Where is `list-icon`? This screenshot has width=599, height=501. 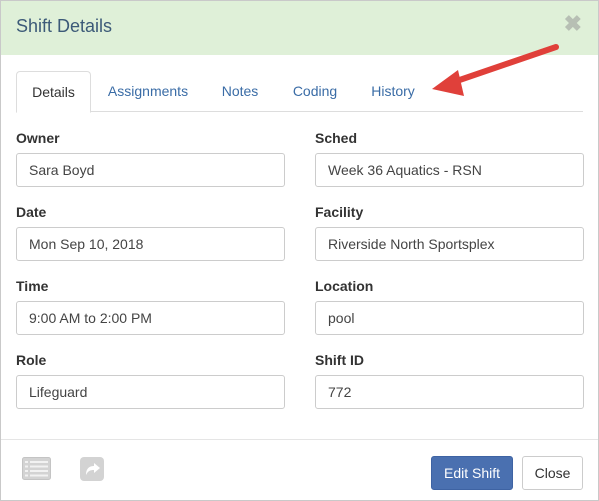
list-icon is located at coordinates (36, 471).